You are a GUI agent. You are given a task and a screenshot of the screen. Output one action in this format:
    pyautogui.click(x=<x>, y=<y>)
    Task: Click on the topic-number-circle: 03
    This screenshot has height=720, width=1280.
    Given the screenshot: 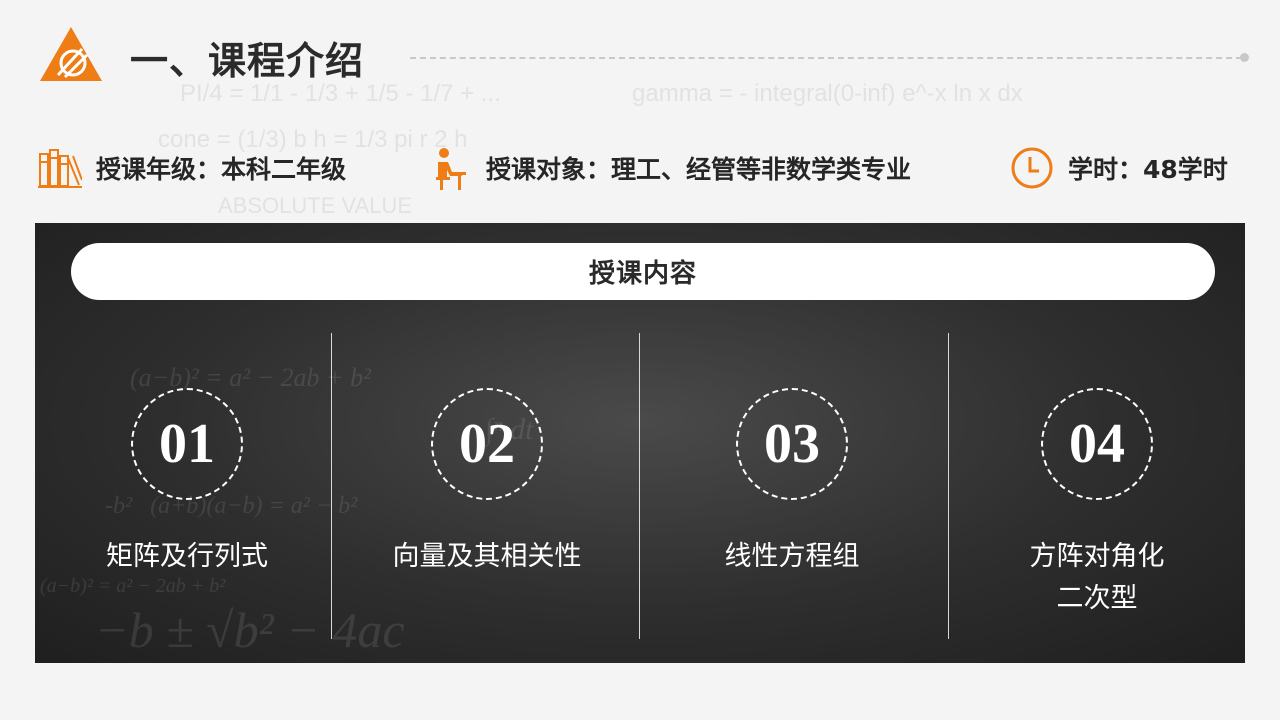 What is the action you would take?
    pyautogui.click(x=792, y=444)
    